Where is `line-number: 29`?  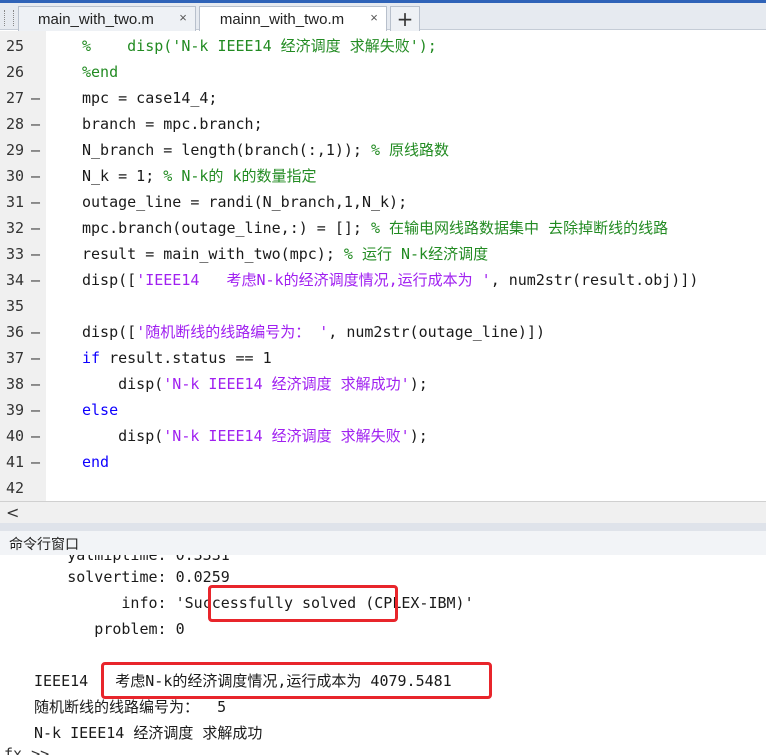 line-number: 29 is located at coordinates (15, 150).